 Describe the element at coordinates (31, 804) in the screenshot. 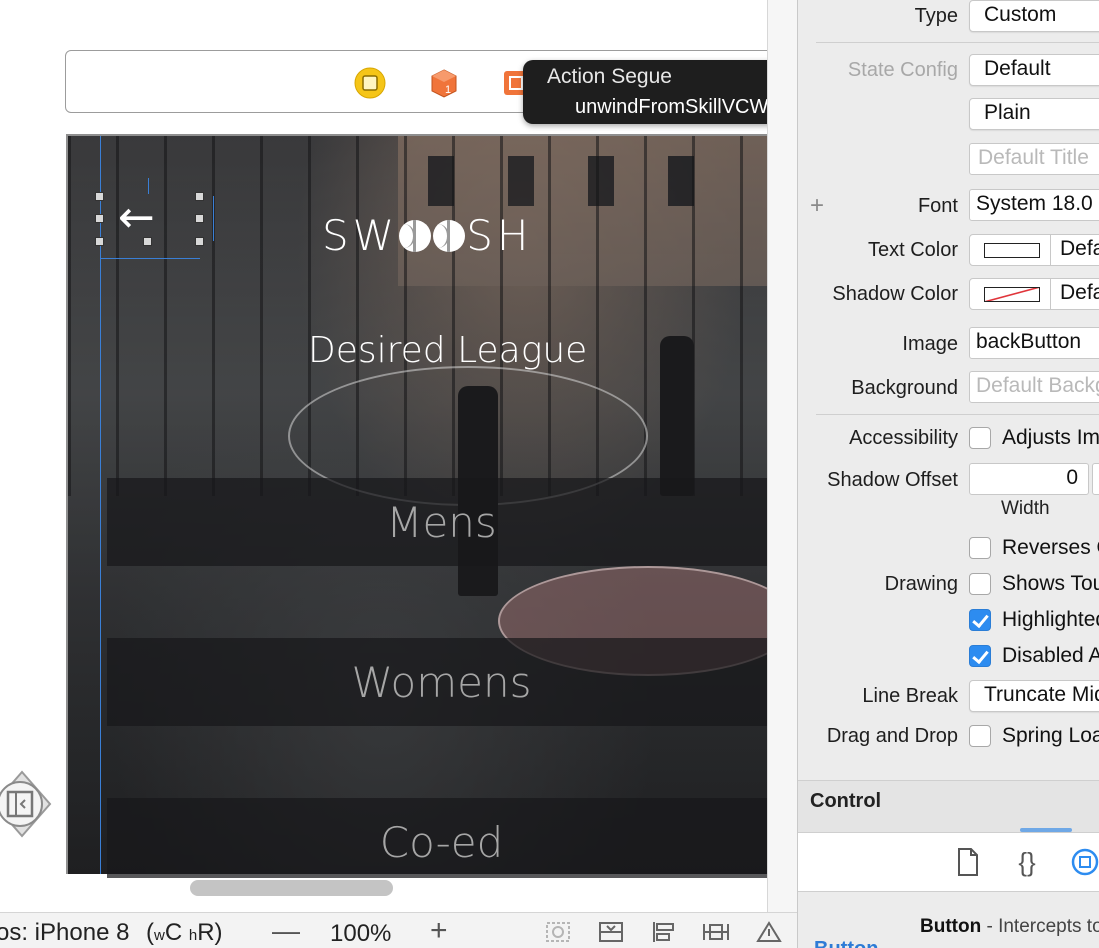

I see `unwind-exit-icon` at that location.